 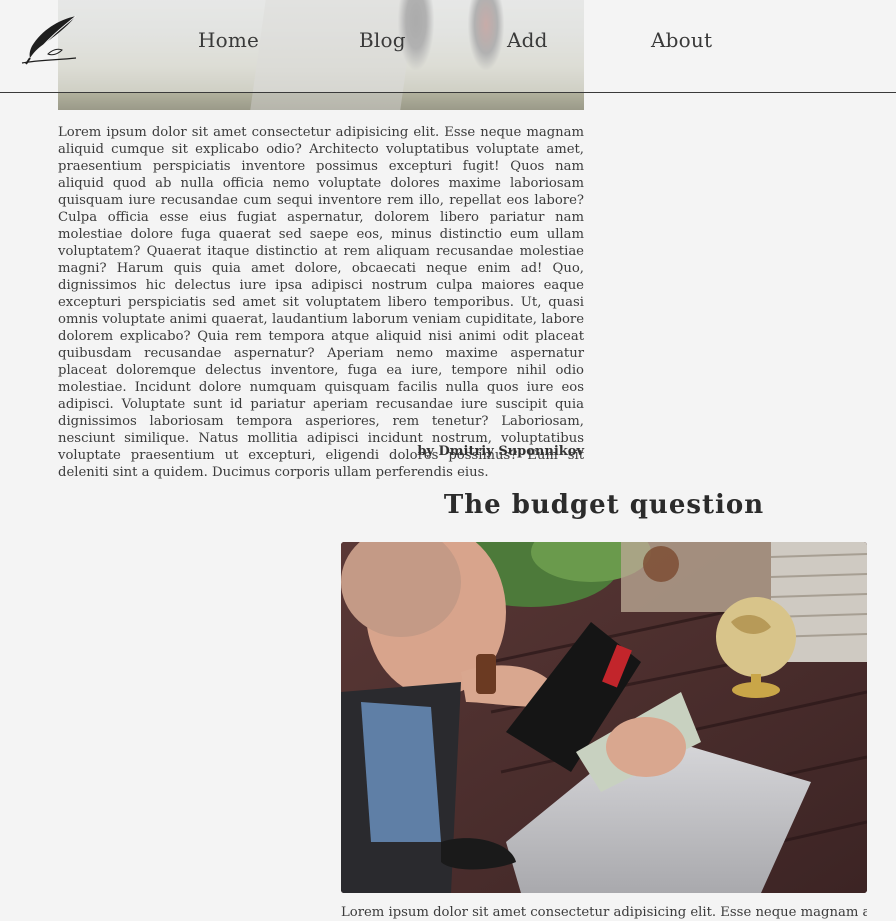 What do you see at coordinates (604, 505) in the screenshot?
I see `post-title: The budget question` at bounding box center [604, 505].